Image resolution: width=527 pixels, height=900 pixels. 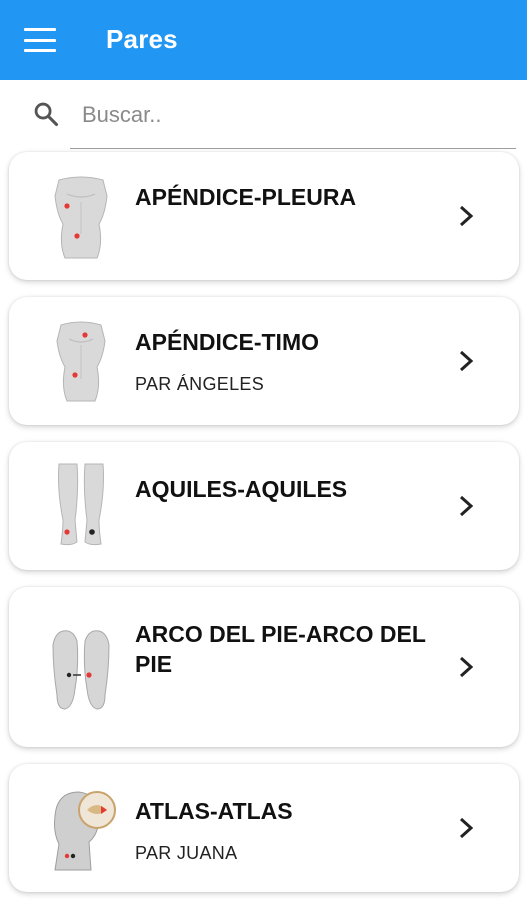 I want to click on search-icon, so click(x=46, y=114).